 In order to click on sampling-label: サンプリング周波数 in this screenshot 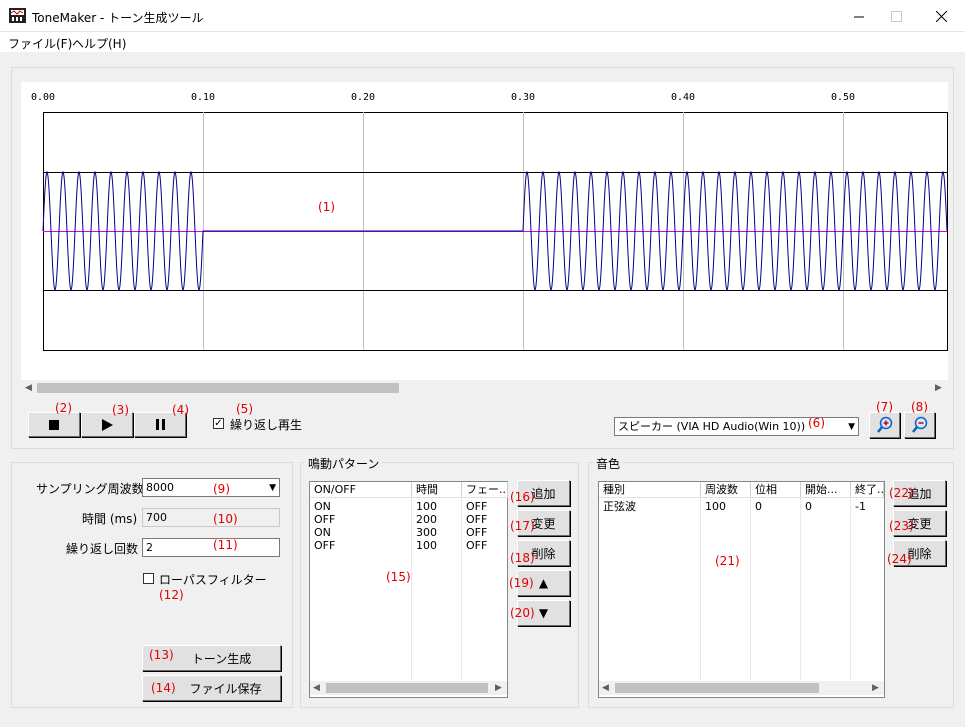, I will do `click(90, 489)`.